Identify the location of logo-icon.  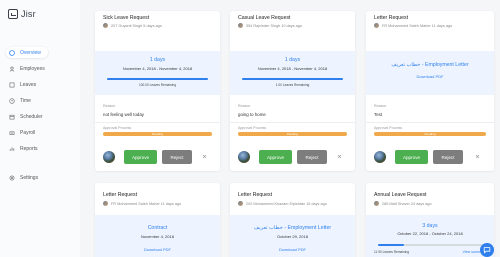
(13, 14).